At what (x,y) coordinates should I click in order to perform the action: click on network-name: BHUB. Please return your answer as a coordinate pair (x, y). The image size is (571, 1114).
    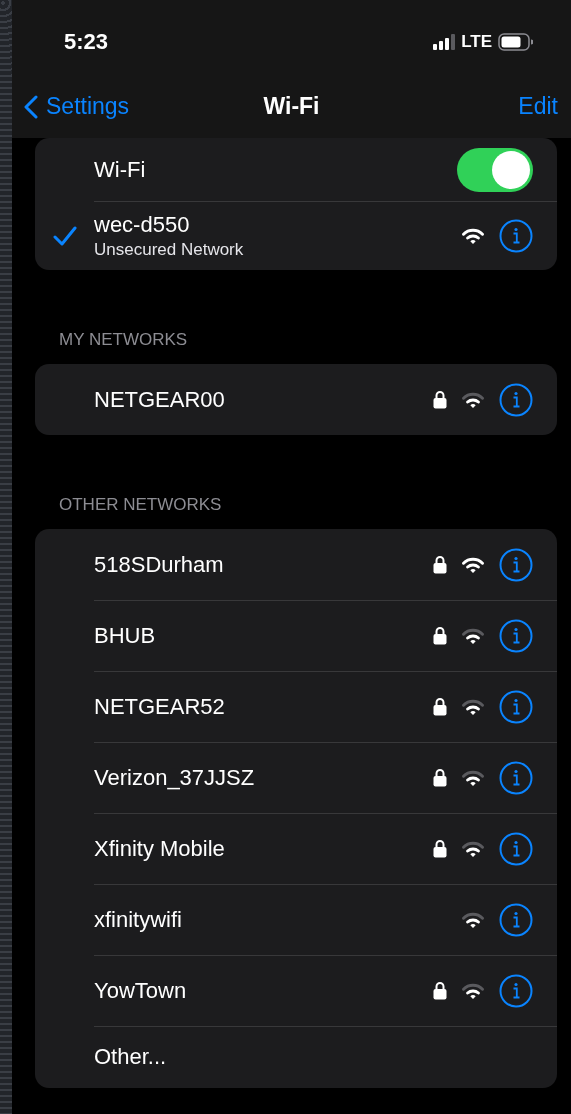
    Looking at the image, I should click on (125, 635).